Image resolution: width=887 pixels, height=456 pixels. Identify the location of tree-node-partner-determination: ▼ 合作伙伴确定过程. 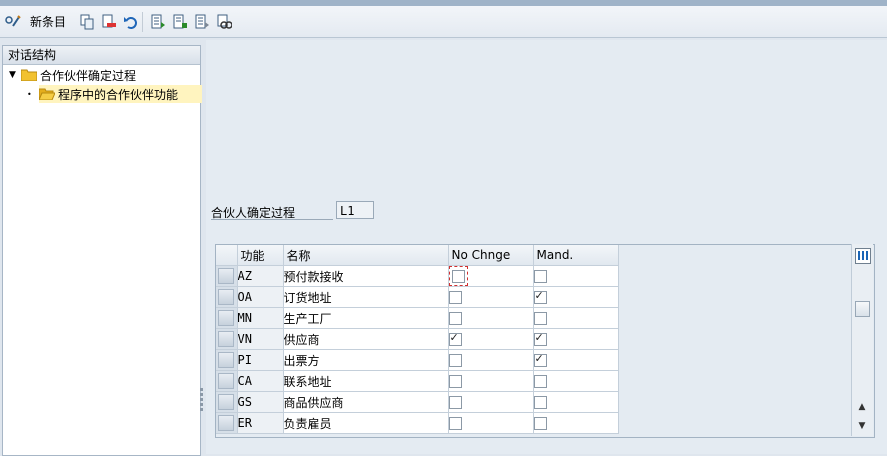
(72, 75).